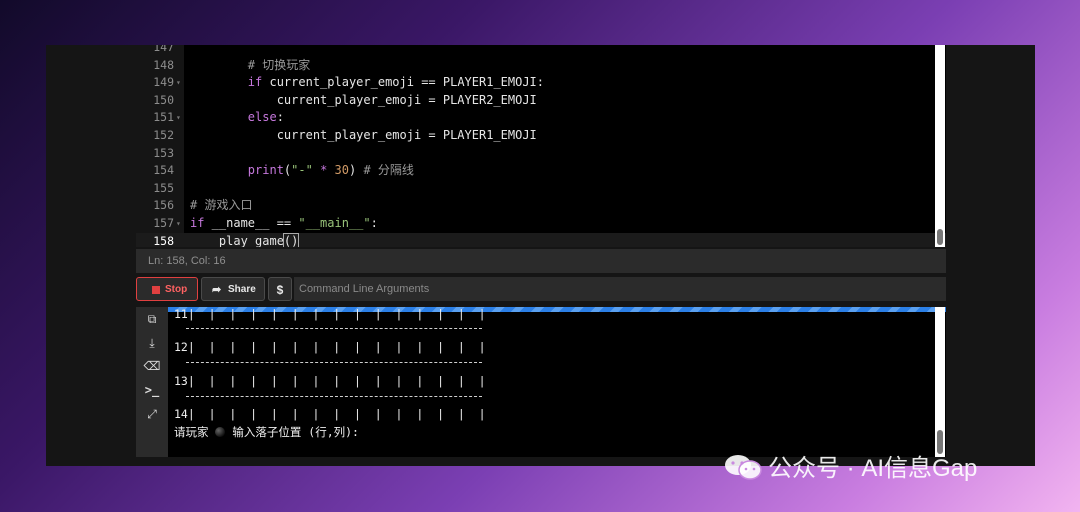  Describe the element at coordinates (163, 64) in the screenshot. I see `line-number: 148` at that location.